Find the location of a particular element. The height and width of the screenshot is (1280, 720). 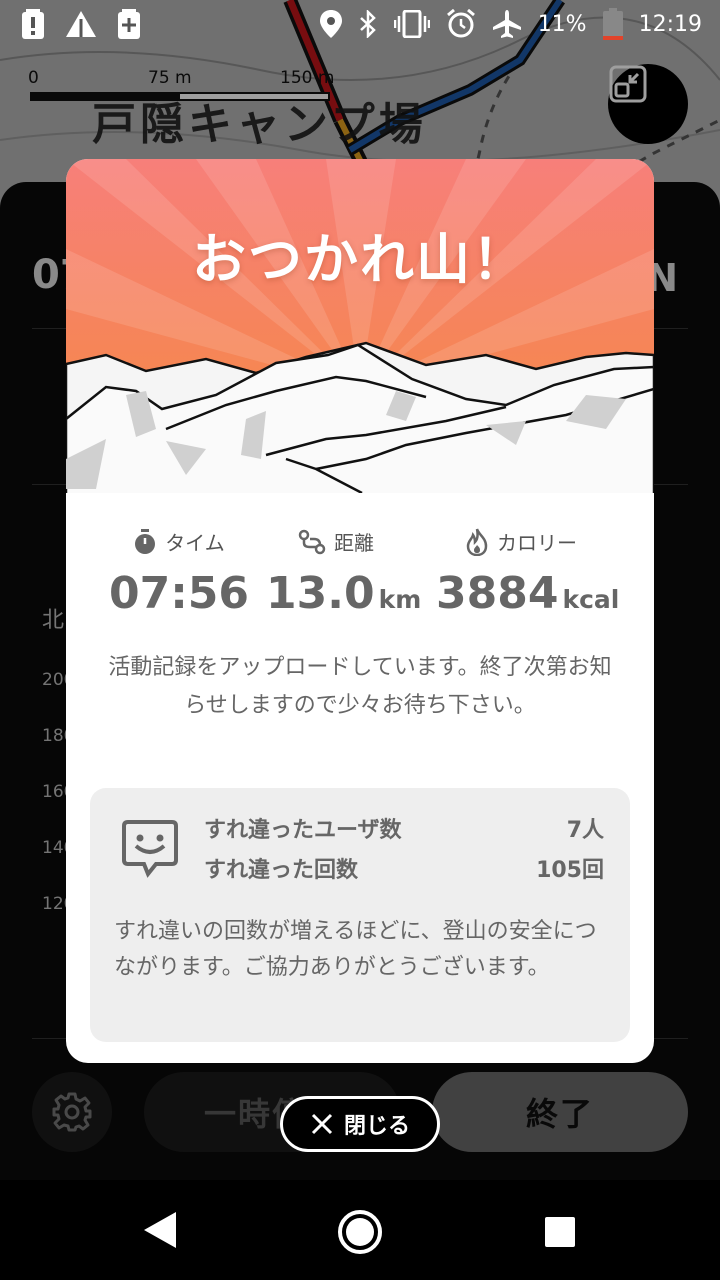

passing-users-value: 7人 is located at coordinates (585, 830).